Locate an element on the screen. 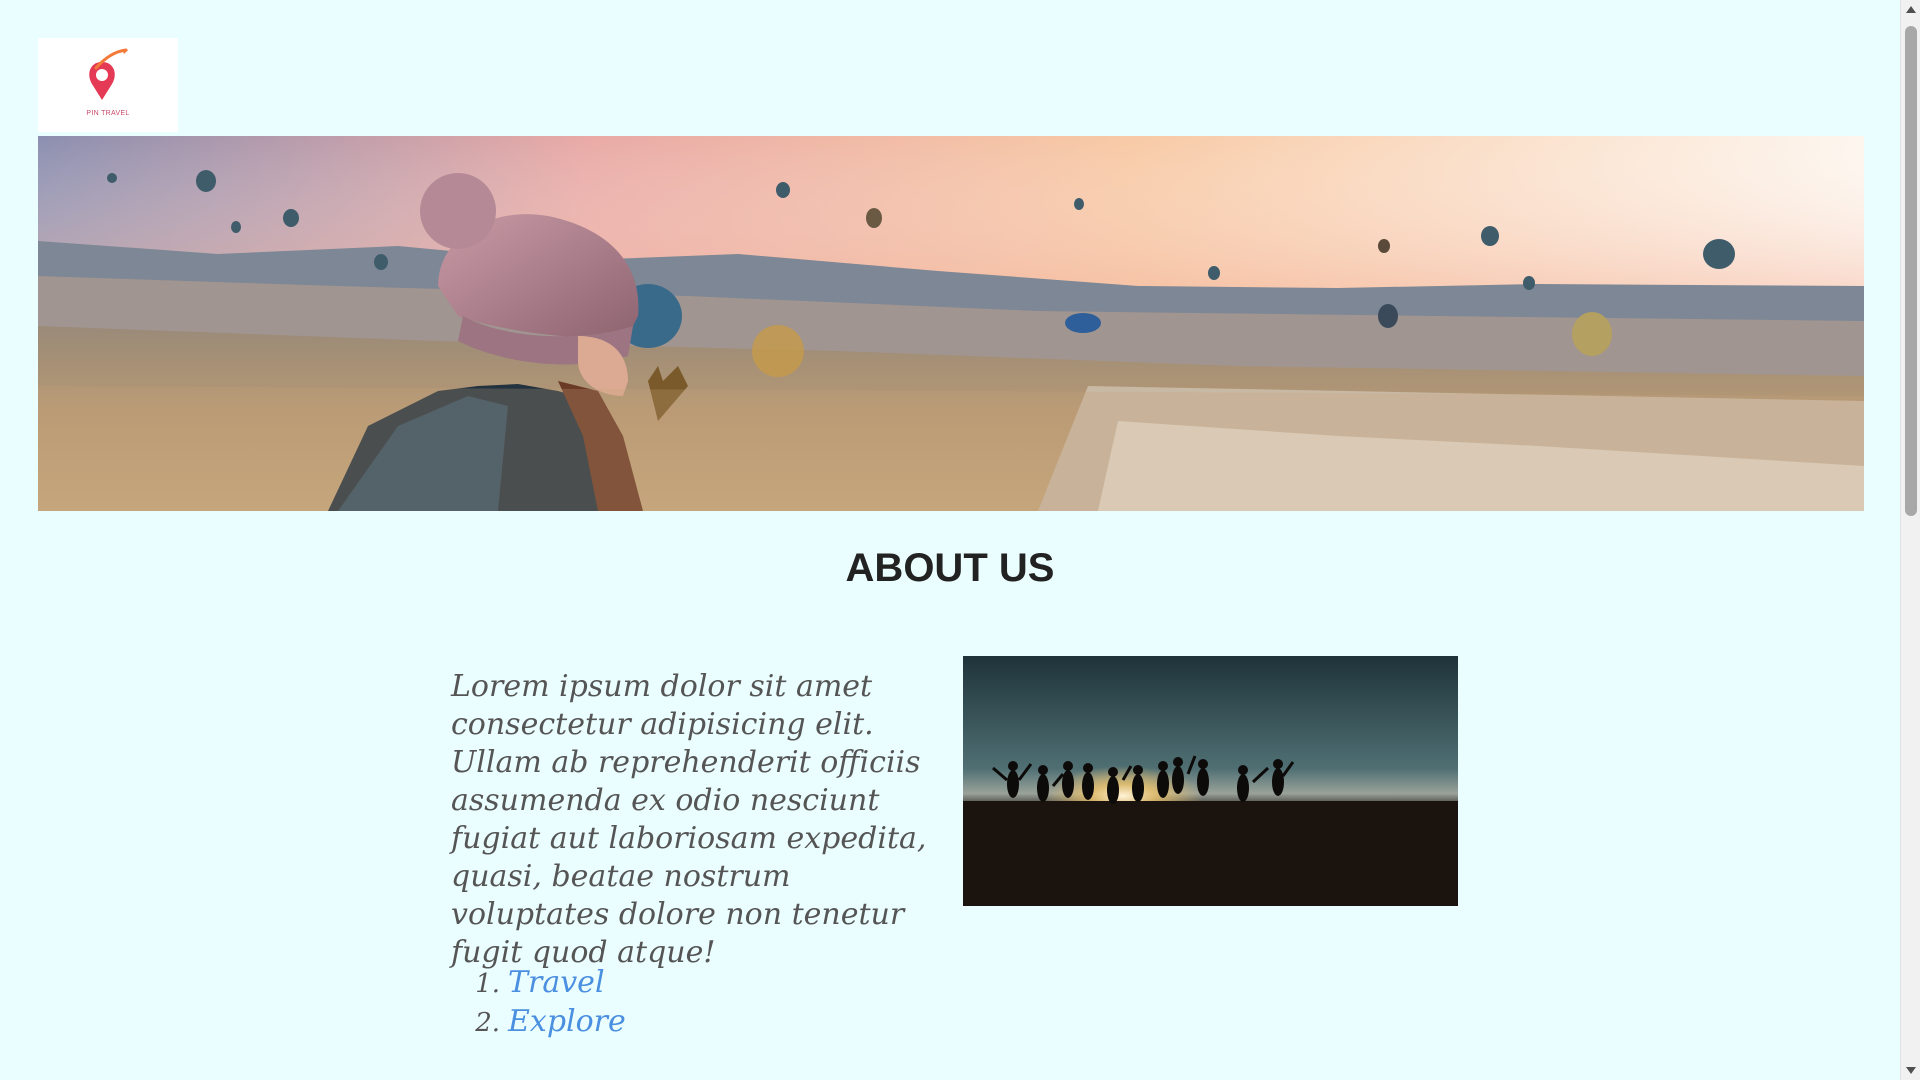  travel-link: Travel is located at coordinates (556, 983).